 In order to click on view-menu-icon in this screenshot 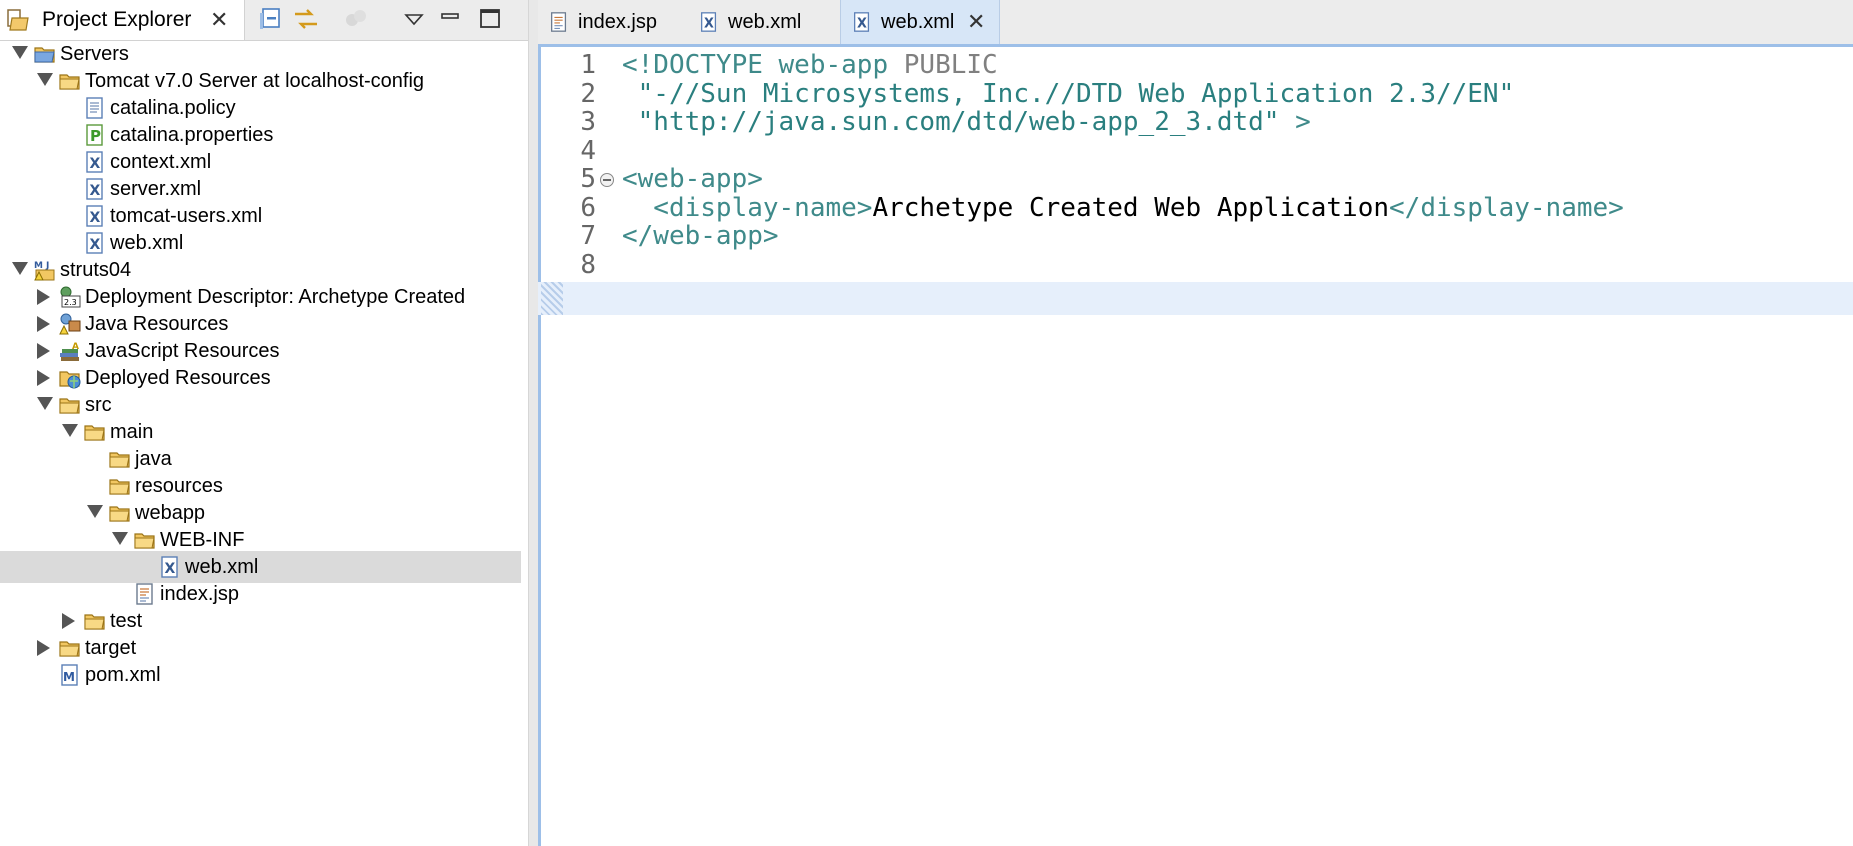, I will do `click(414, 19)`.